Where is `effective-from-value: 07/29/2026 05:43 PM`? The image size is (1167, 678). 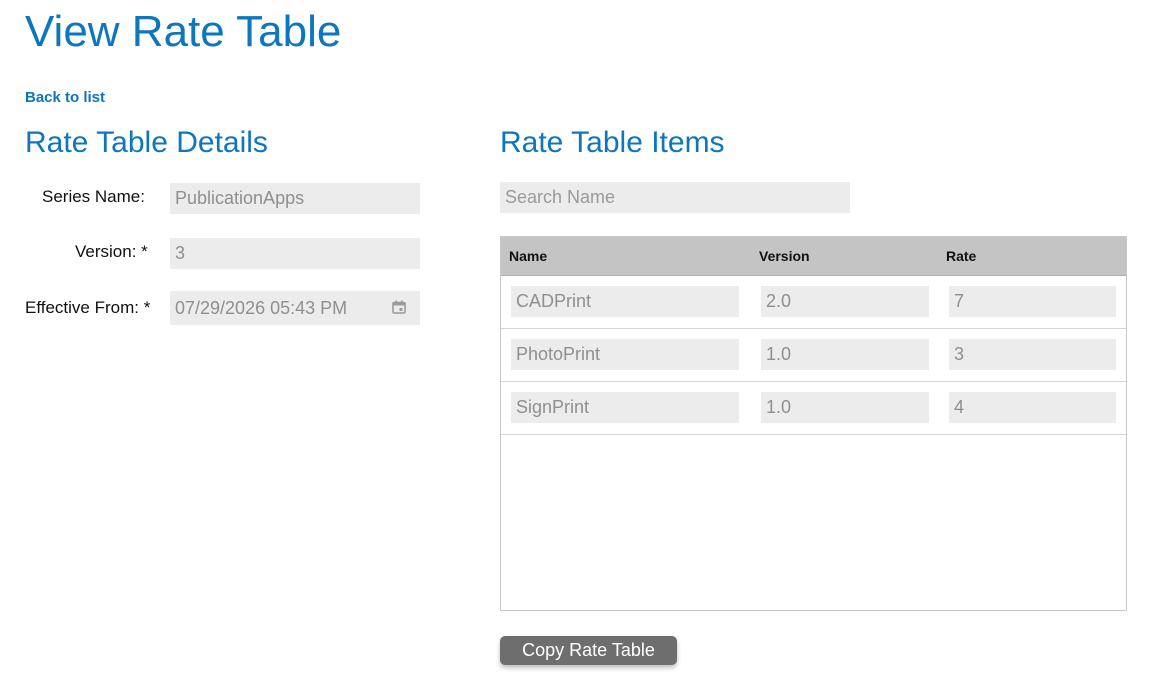
effective-from-value: 07/29/2026 05:43 PM is located at coordinates (261, 307).